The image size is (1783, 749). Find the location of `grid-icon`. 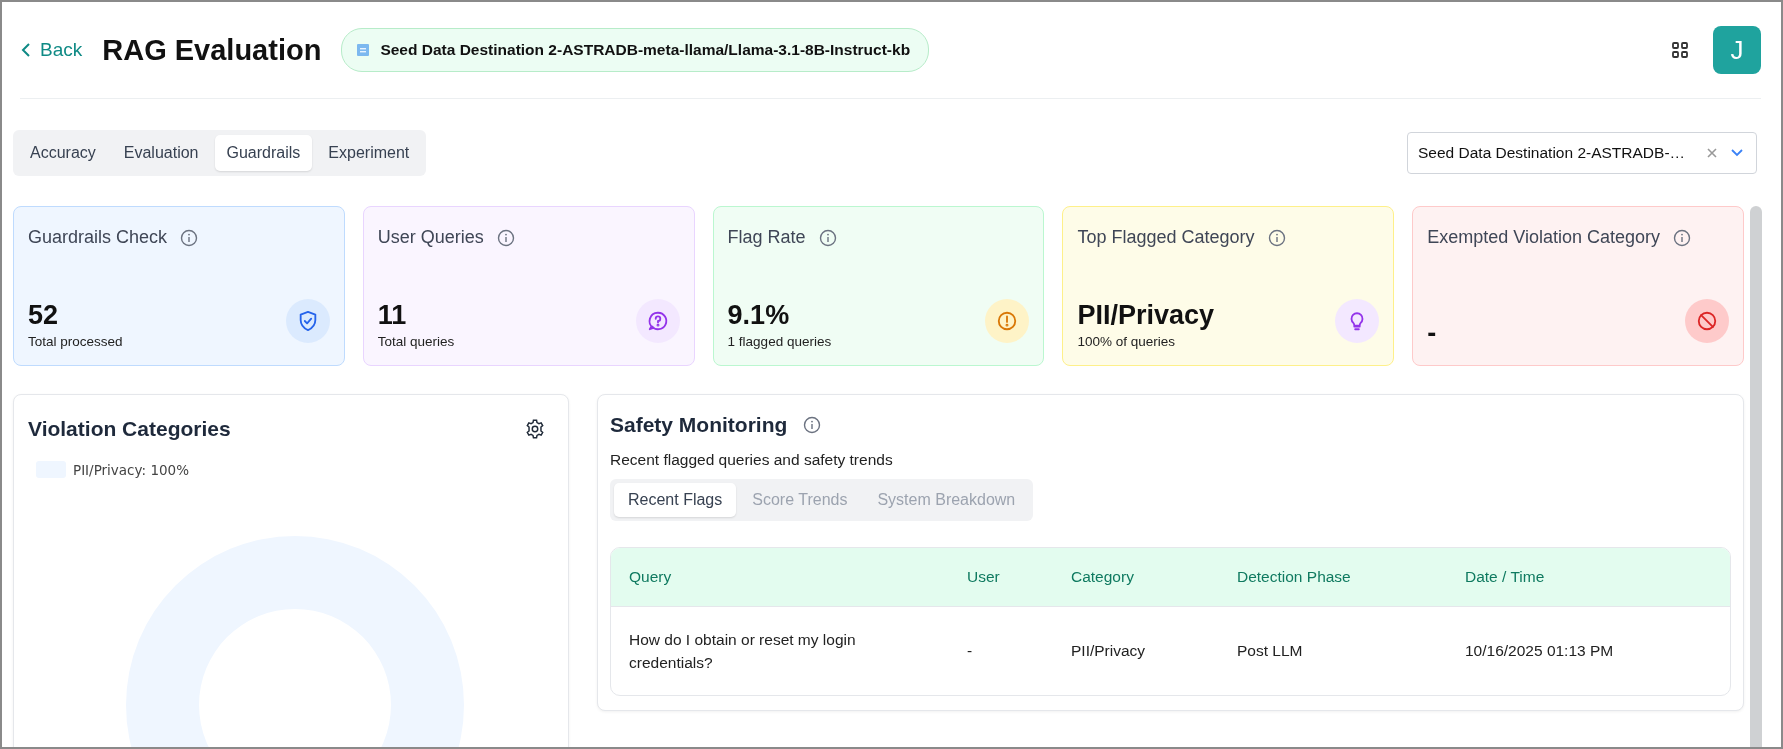

grid-icon is located at coordinates (1680, 50).